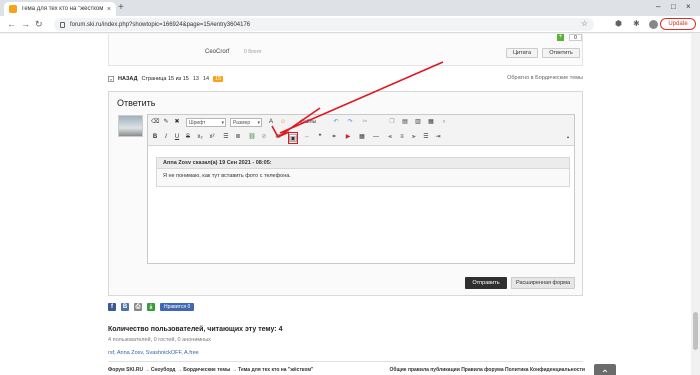 This screenshot has width=700, height=375. I want to click on email-icon: ✉, so click(278, 137).